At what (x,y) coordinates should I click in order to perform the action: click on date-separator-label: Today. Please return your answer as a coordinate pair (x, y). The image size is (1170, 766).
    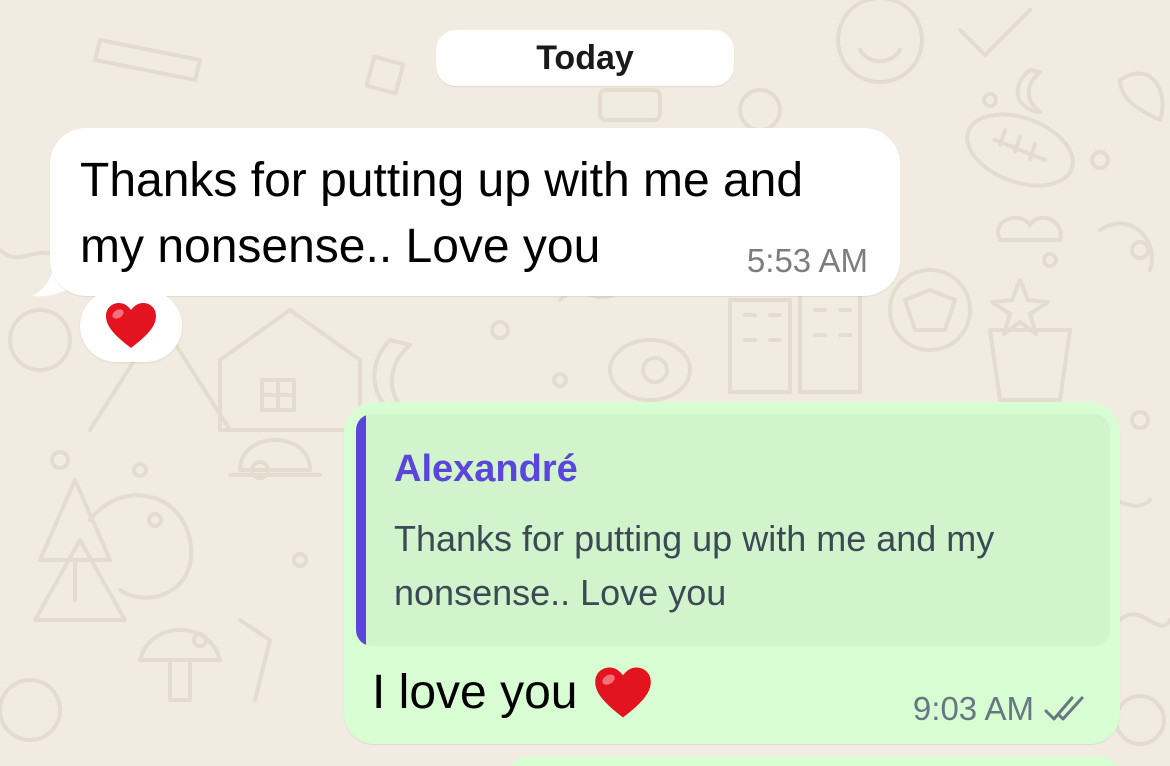
    Looking at the image, I should click on (585, 57).